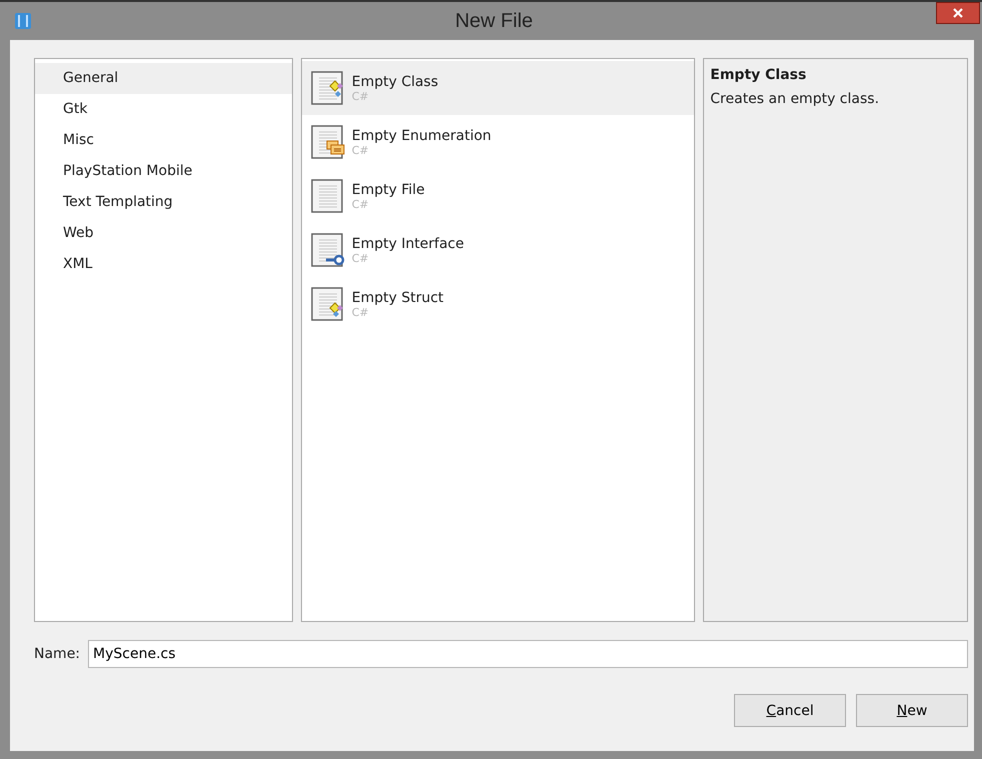 This screenshot has height=759, width=982. What do you see at coordinates (795, 99) in the screenshot?
I see `description-text: Creates an empty class.` at bounding box center [795, 99].